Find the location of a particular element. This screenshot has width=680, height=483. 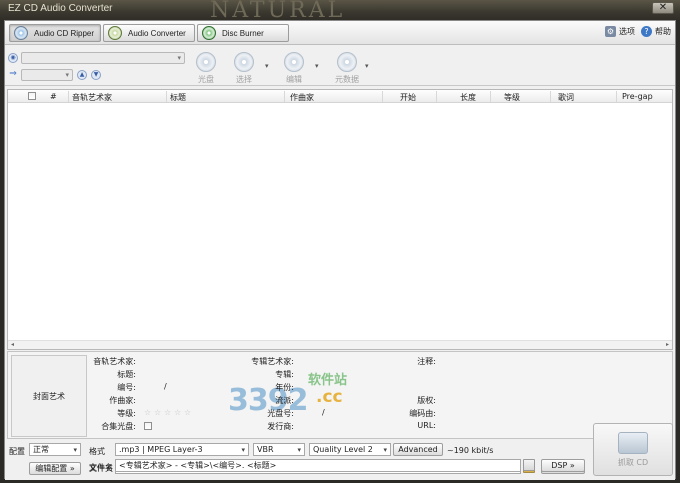

column-header-composer: 作曲家 is located at coordinates (302, 97).